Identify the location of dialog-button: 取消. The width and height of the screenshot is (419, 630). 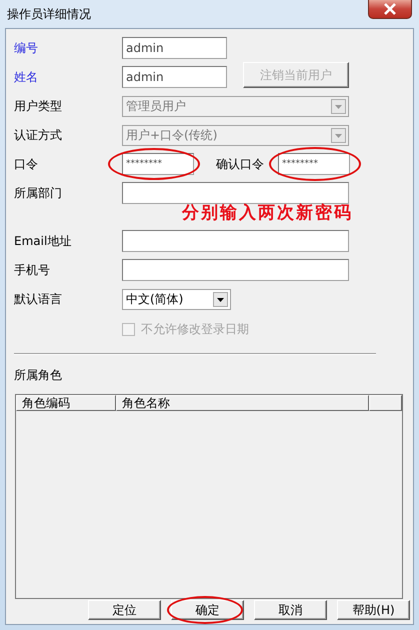
(290, 610).